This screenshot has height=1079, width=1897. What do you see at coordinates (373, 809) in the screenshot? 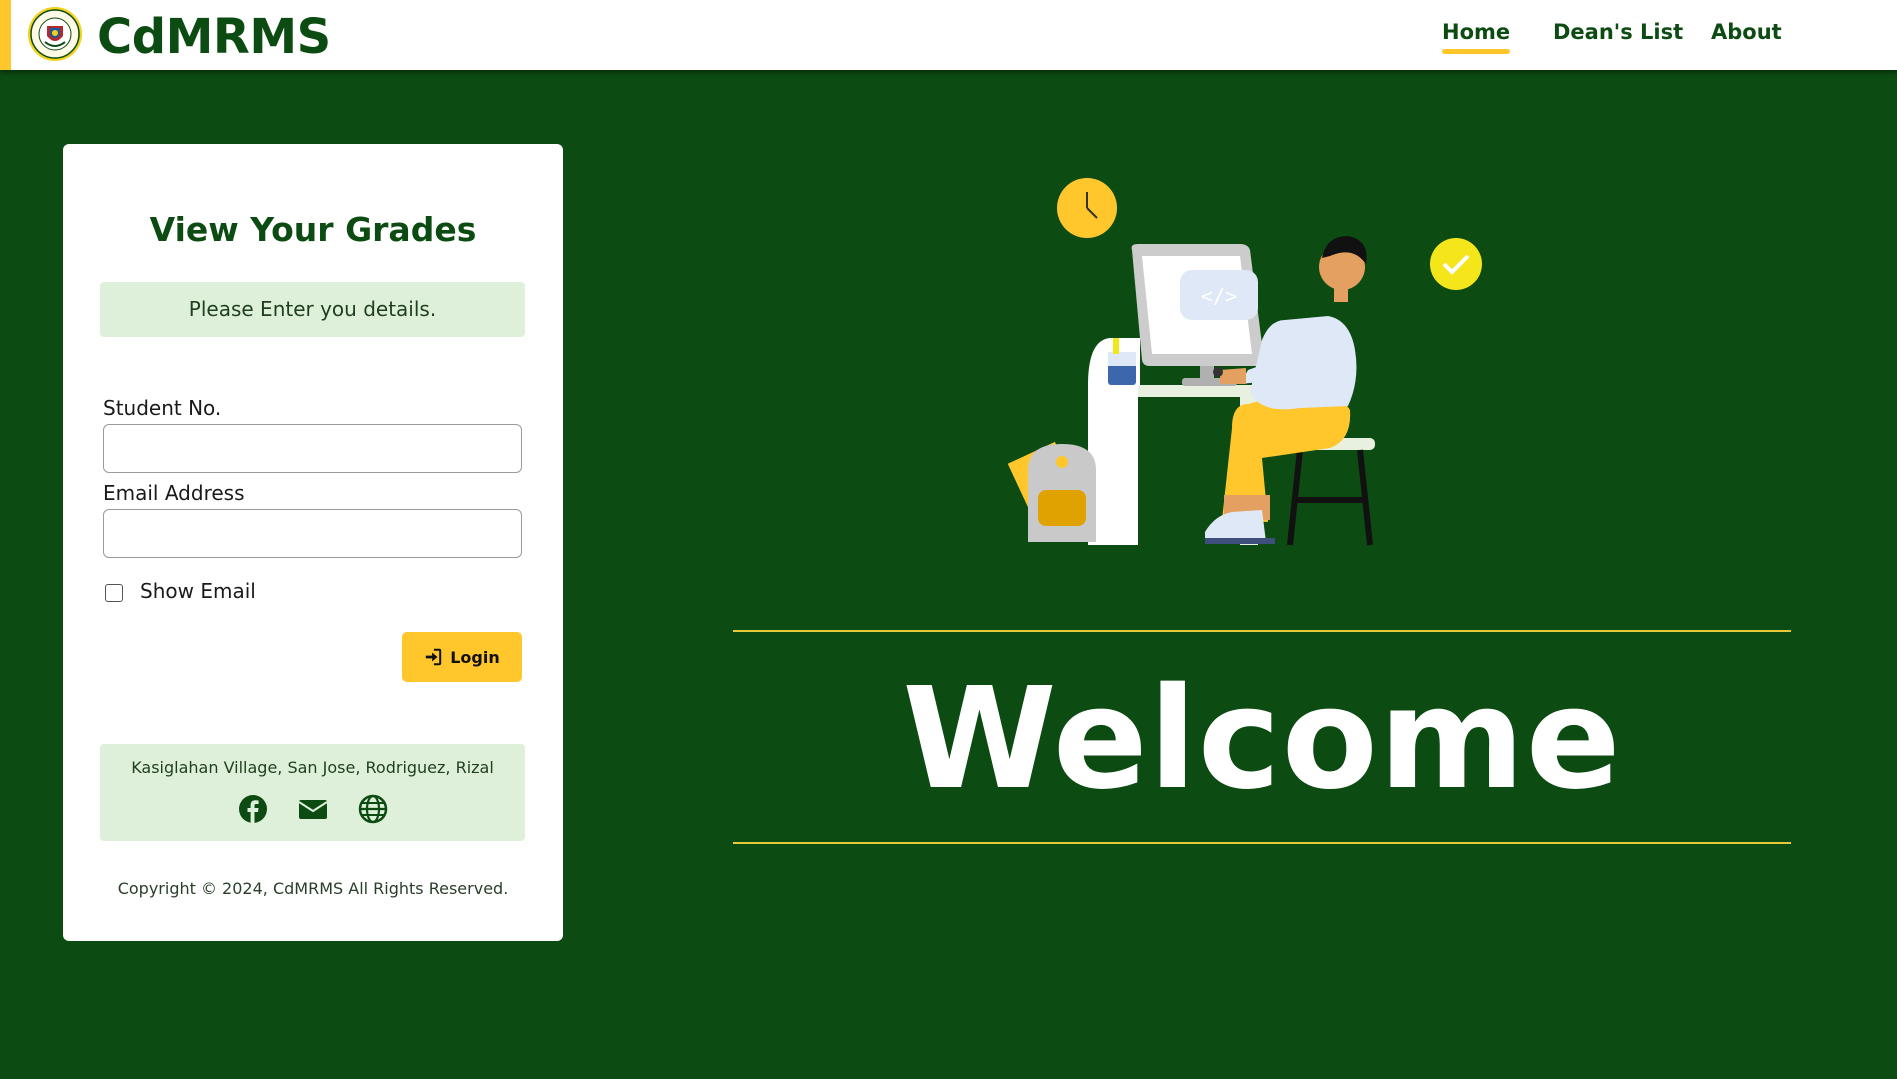
I see `globe-icon` at bounding box center [373, 809].